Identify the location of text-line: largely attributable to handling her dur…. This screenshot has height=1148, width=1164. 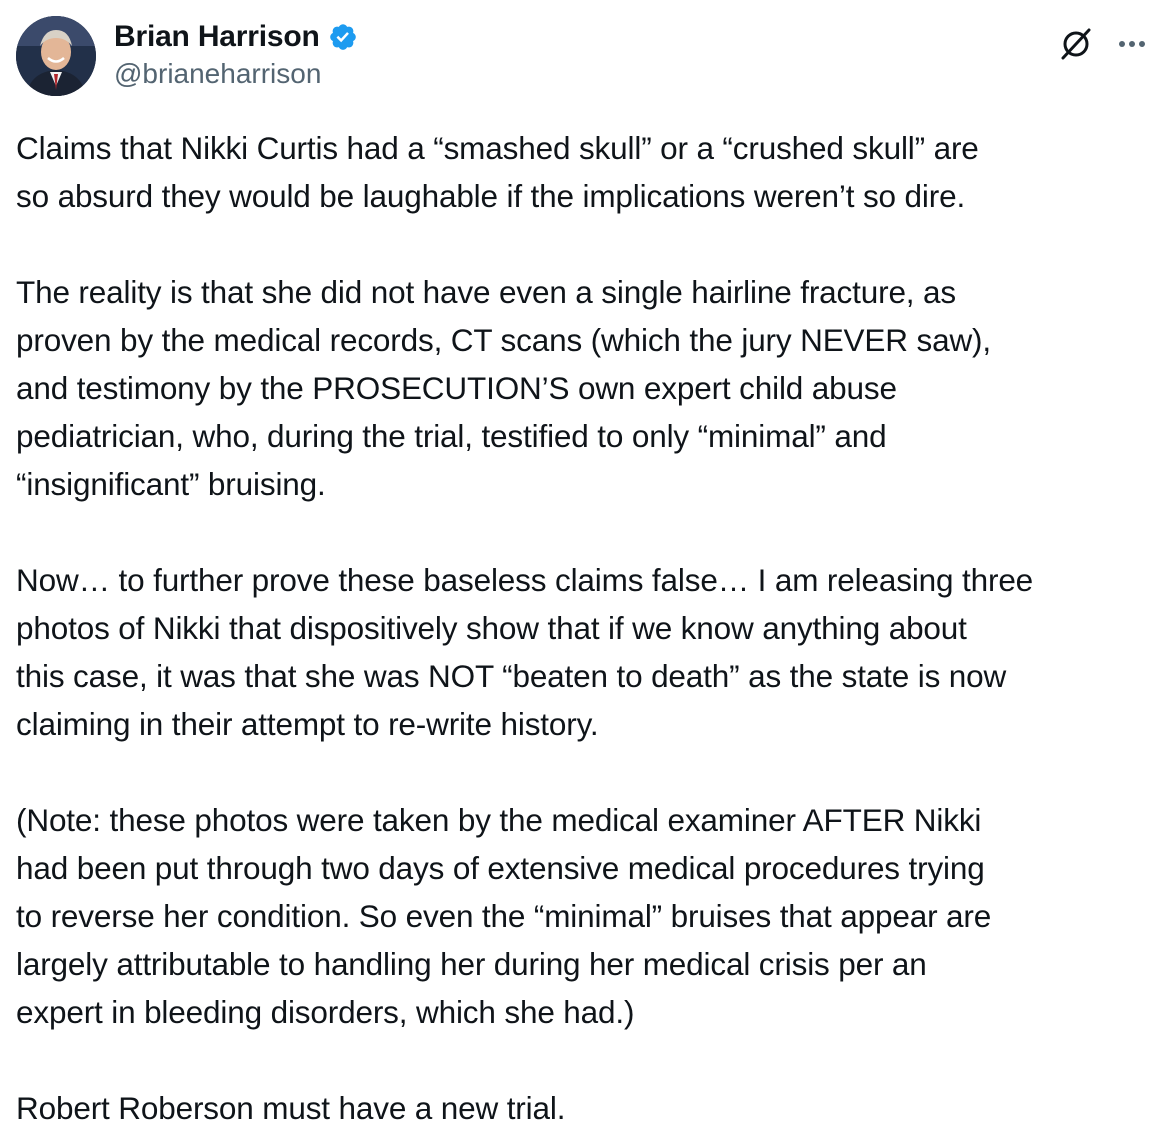
(471, 964).